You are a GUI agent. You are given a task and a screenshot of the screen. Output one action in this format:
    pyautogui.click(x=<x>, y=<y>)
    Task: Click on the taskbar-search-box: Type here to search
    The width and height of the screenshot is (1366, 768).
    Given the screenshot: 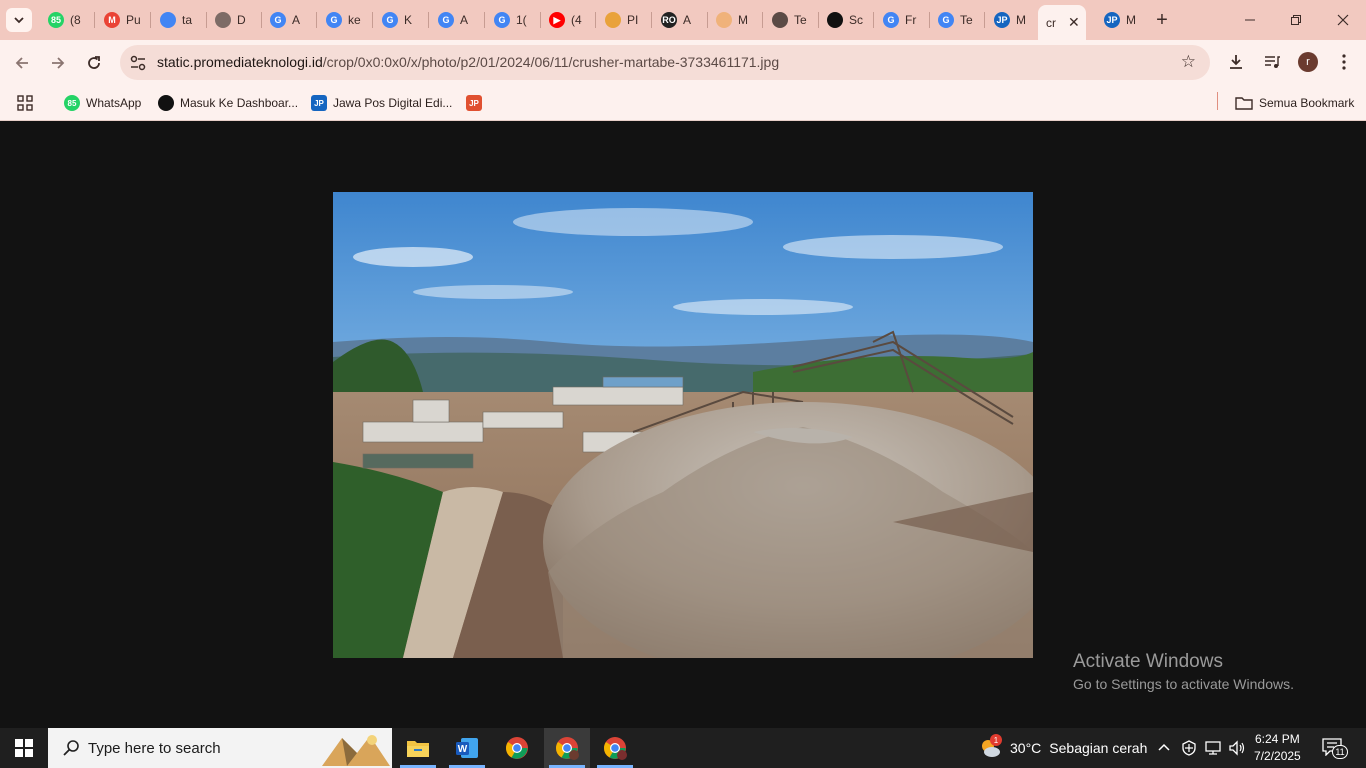 What is the action you would take?
    pyautogui.click(x=220, y=748)
    